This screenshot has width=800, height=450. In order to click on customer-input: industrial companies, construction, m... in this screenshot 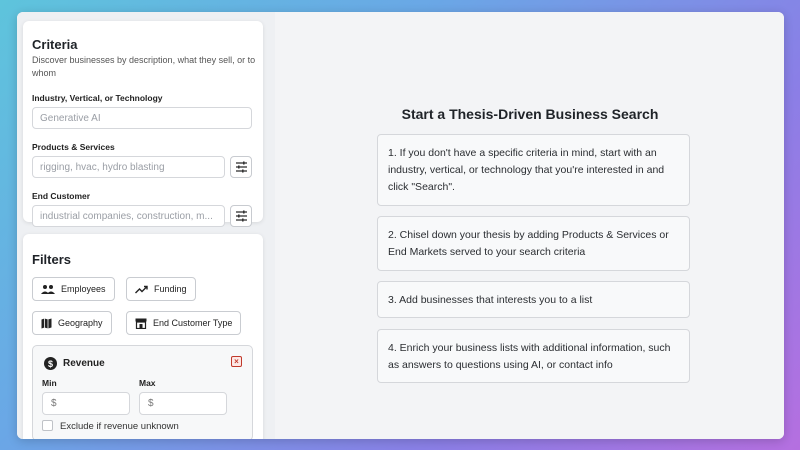, I will do `click(128, 216)`.